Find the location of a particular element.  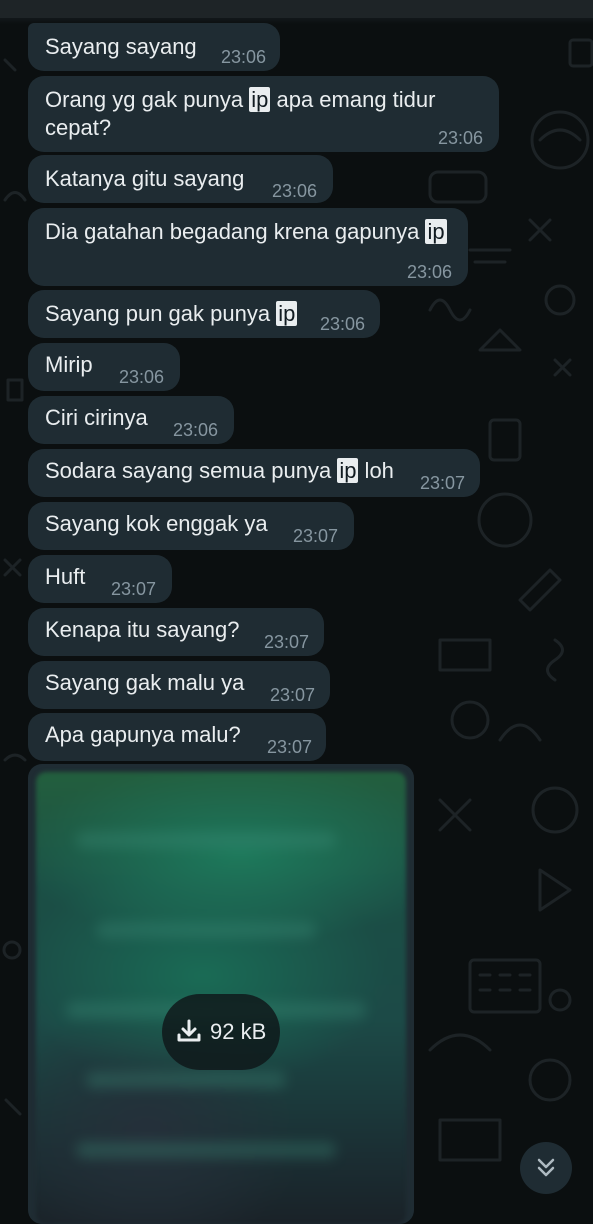

message-text: Sodara sayang semua punya ip loh is located at coordinates (219, 470).